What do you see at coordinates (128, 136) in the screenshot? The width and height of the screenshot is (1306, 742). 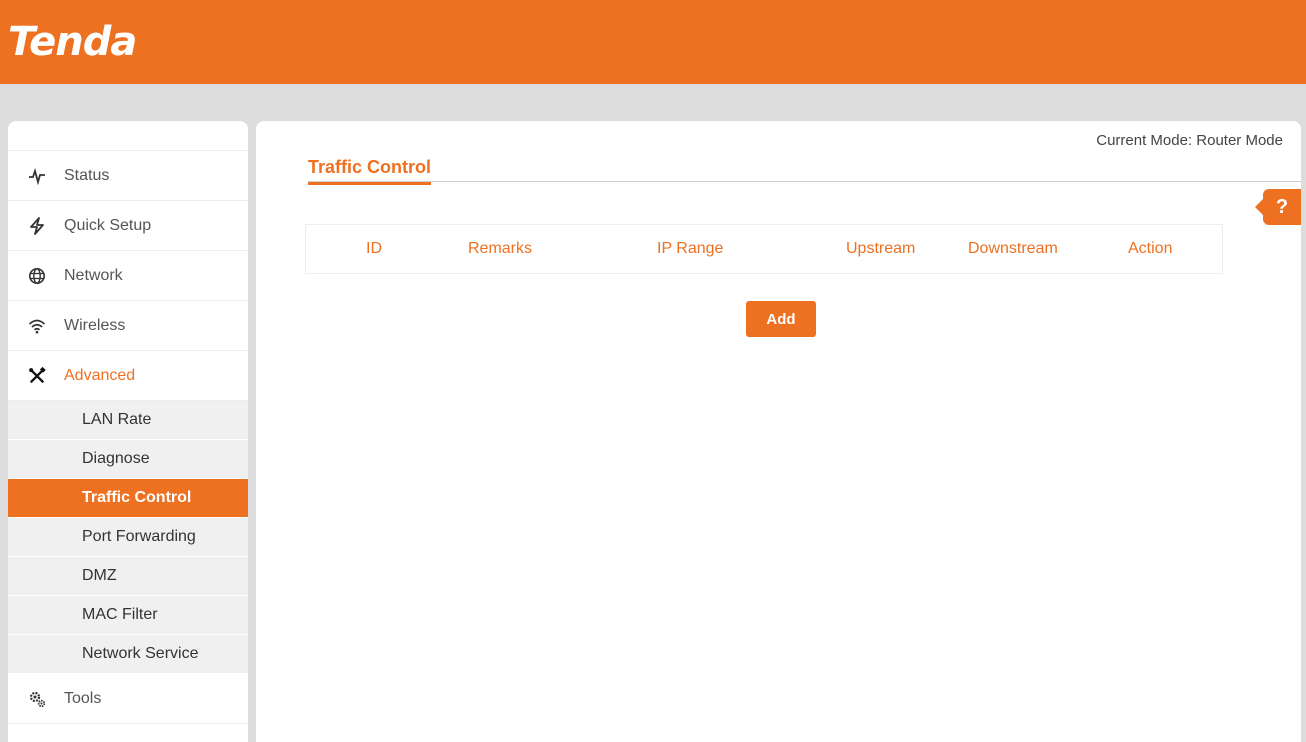 I see `sidebar-spacer` at bounding box center [128, 136].